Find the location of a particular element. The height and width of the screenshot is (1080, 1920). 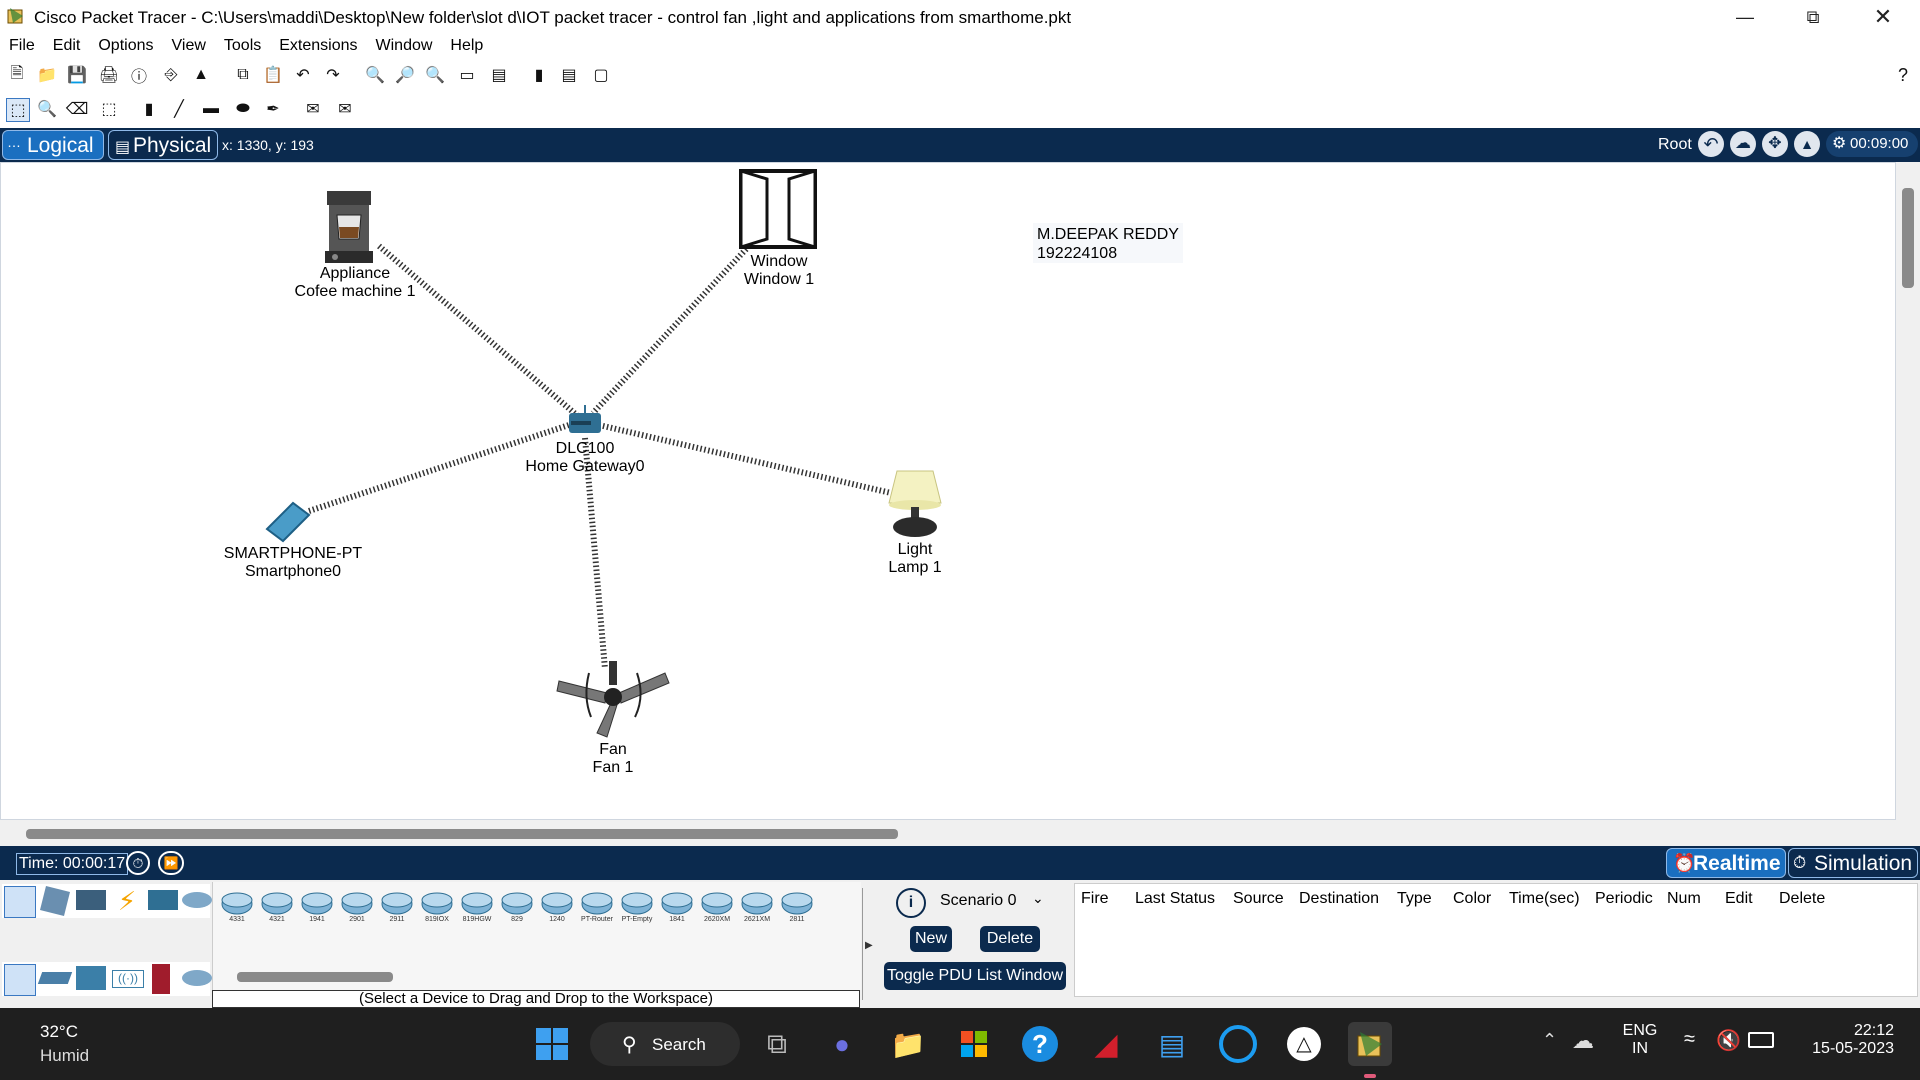

network-devices-icon is located at coordinates (20, 902).